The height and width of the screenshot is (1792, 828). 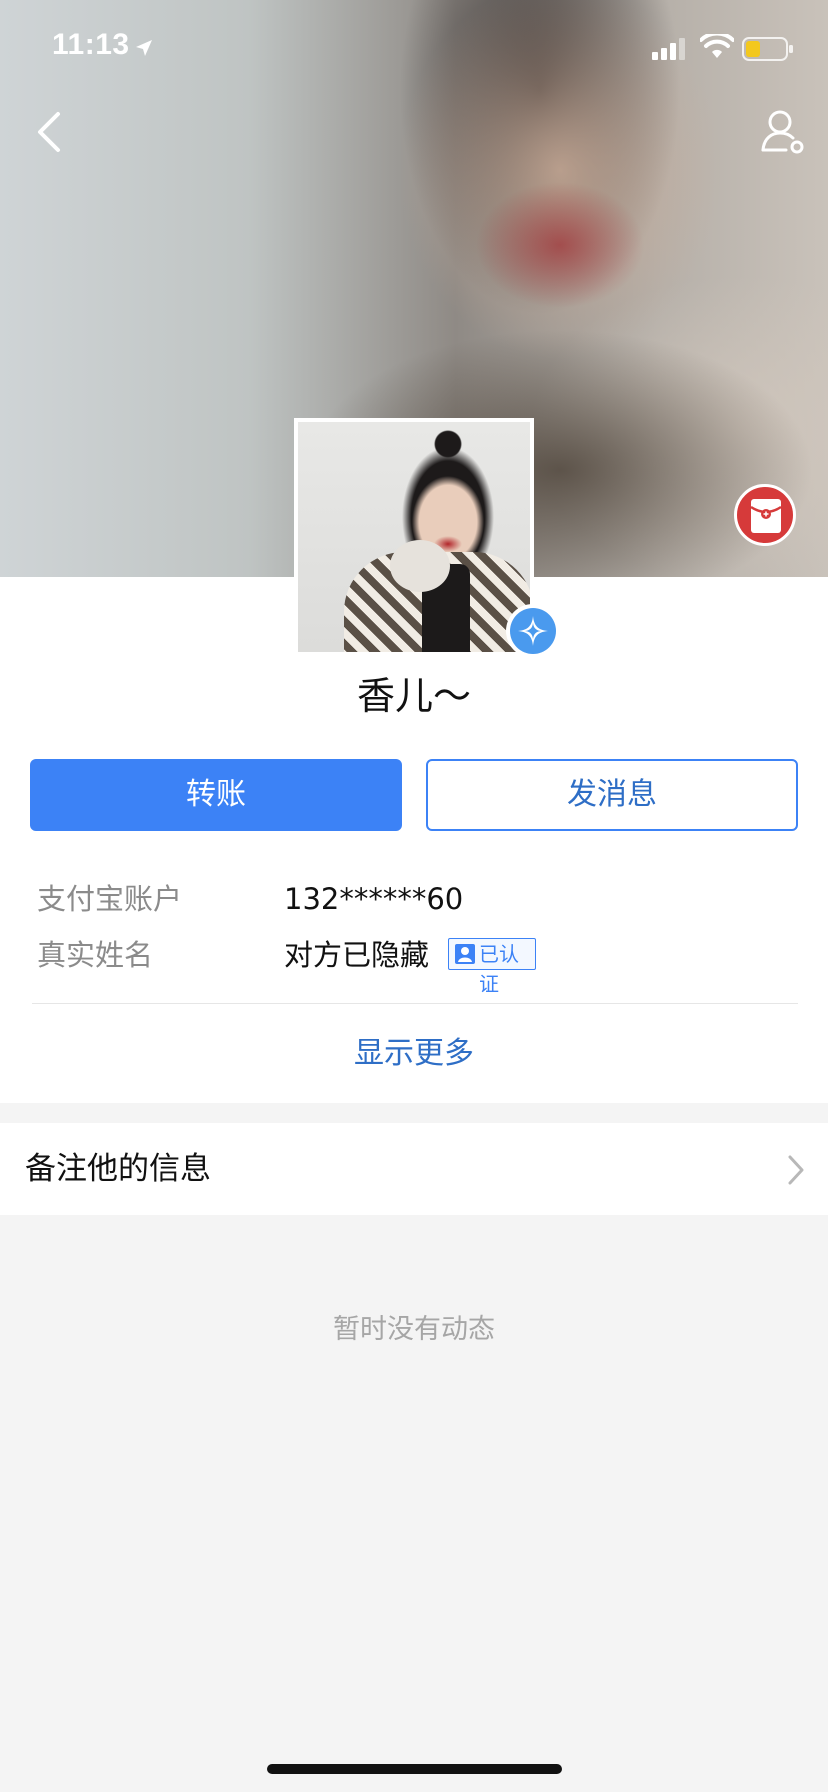 What do you see at coordinates (612, 795) in the screenshot?
I see `send-message-button: 发消息` at bounding box center [612, 795].